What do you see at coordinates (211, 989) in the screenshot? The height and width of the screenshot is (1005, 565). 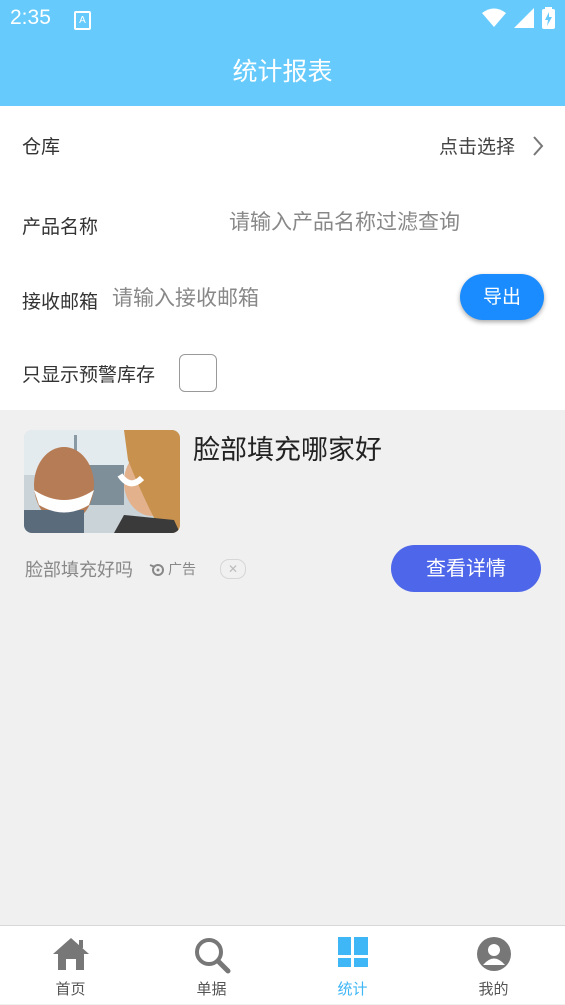 I see `tab-documents-label: 单据` at bounding box center [211, 989].